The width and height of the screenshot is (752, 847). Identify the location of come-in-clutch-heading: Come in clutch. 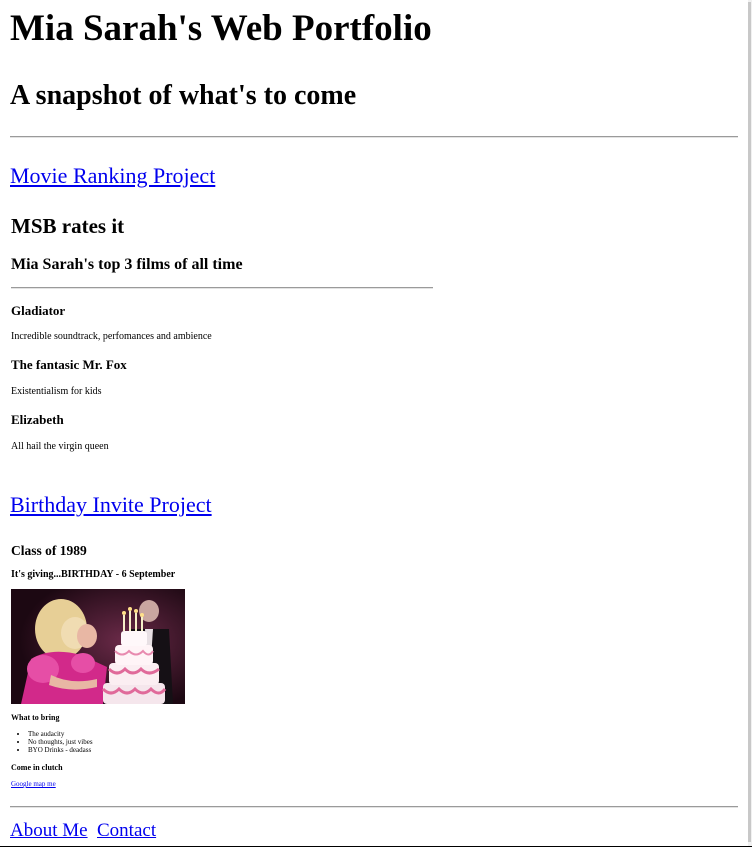
(37, 767).